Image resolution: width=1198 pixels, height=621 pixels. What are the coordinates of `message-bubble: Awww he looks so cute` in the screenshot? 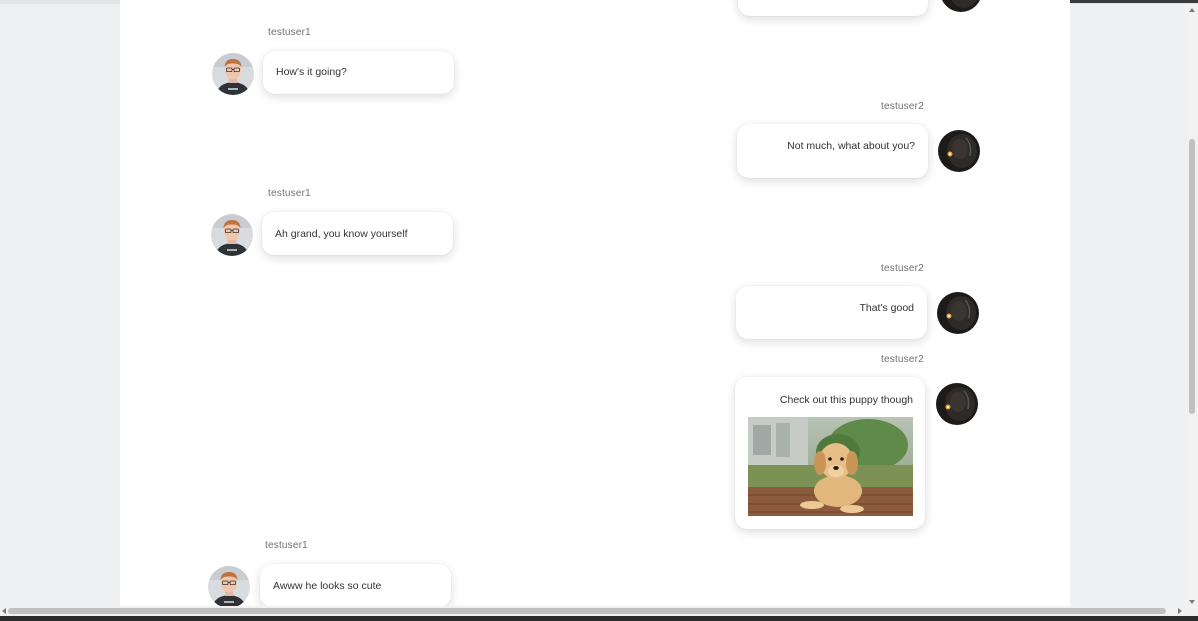 It's located at (355, 585).